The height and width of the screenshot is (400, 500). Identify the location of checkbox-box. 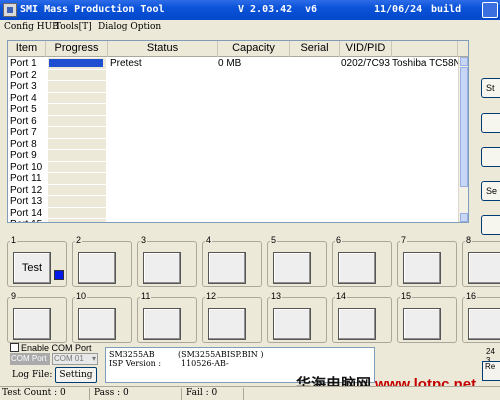
(14, 347).